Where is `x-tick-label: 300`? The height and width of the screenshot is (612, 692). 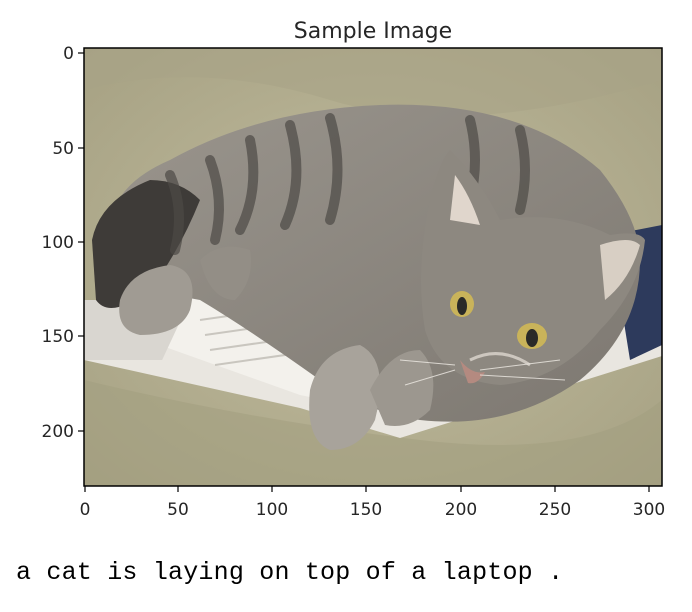
x-tick-label: 300 is located at coordinates (649, 510).